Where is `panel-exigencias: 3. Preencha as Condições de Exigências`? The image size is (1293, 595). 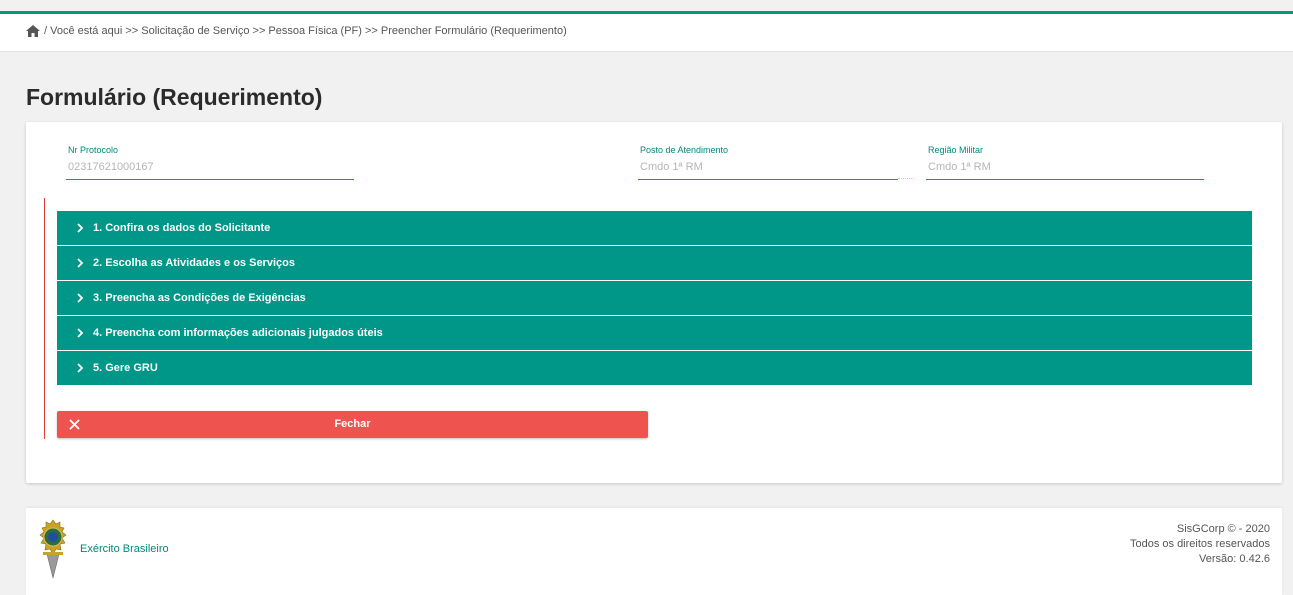 panel-exigencias: 3. Preencha as Condições de Exigências is located at coordinates (654, 298).